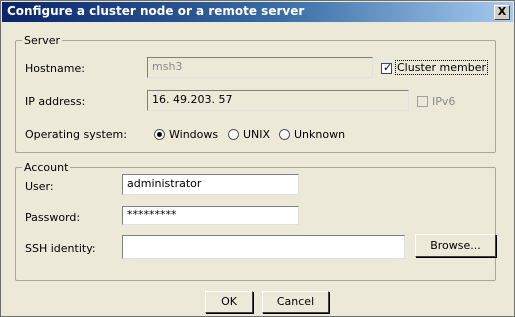 Image resolution: width=515 pixels, height=317 pixels. What do you see at coordinates (46, 167) in the screenshot?
I see `account-legend: Account` at bounding box center [46, 167].